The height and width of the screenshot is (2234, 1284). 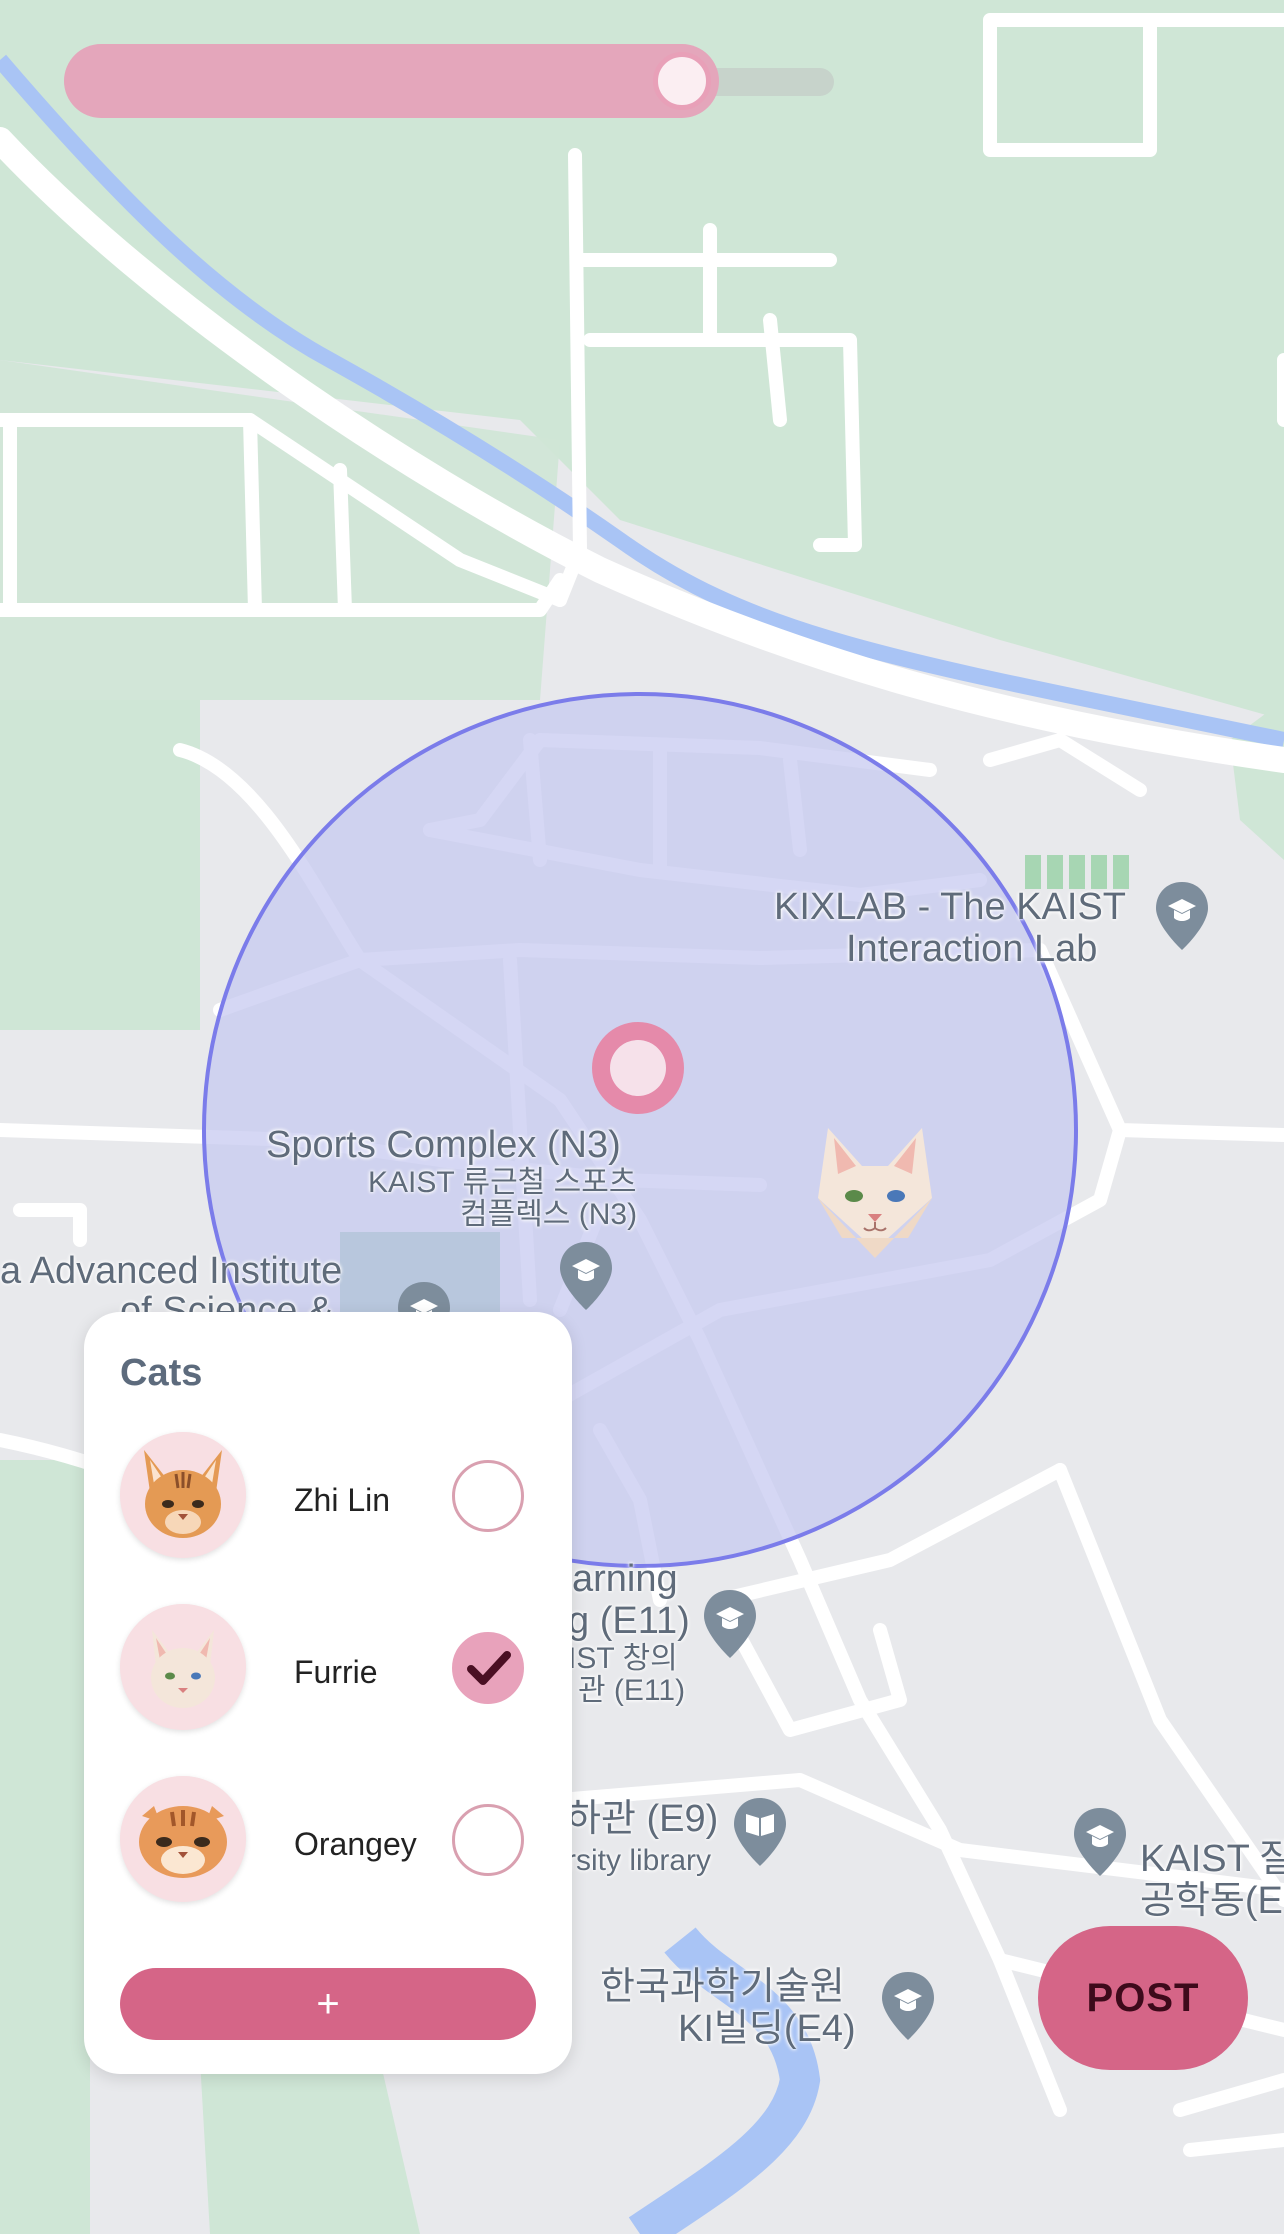 What do you see at coordinates (642, 1819) in the screenshot?
I see `poi-label-e9: 하관 (E9)` at bounding box center [642, 1819].